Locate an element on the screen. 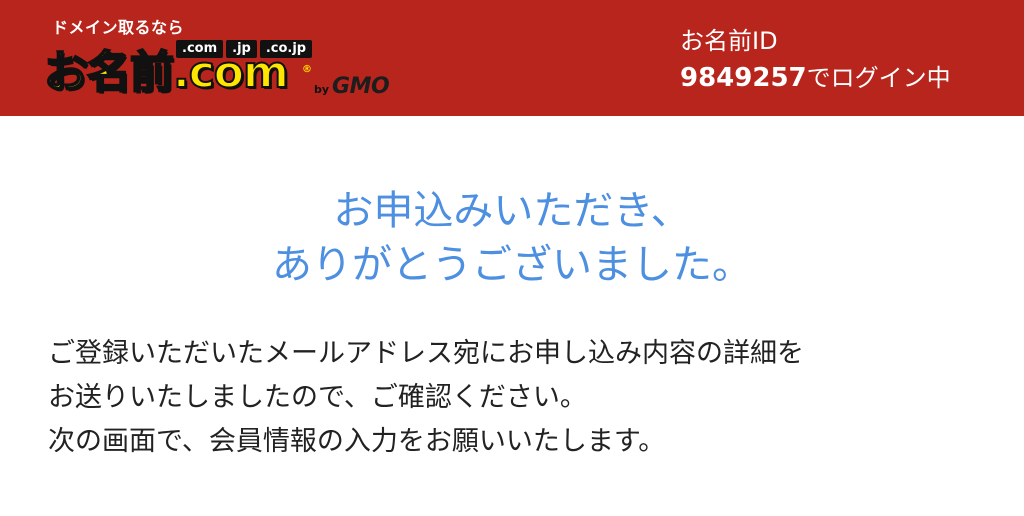 This screenshot has width=1024, height=516. byline-by: by is located at coordinates (322, 89).